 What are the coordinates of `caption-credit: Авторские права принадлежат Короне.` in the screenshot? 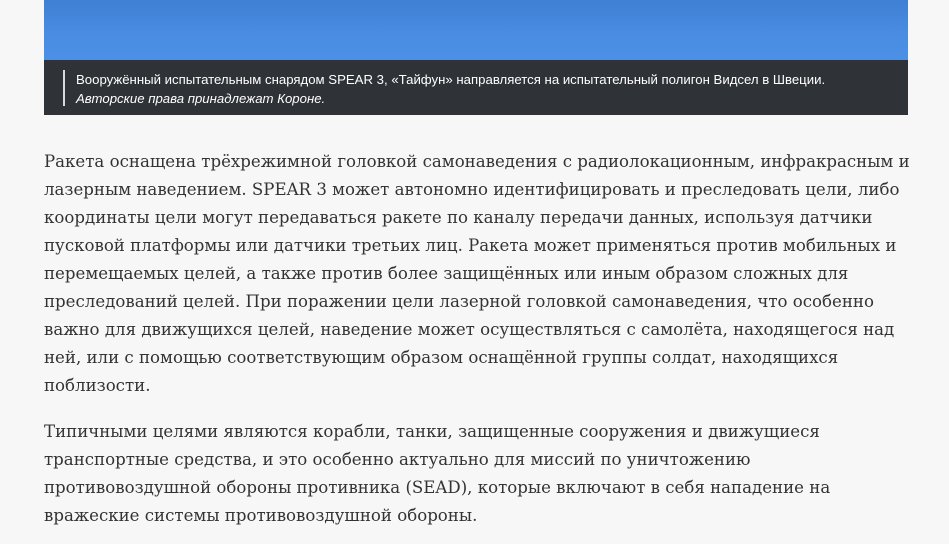 It's located at (201, 98).